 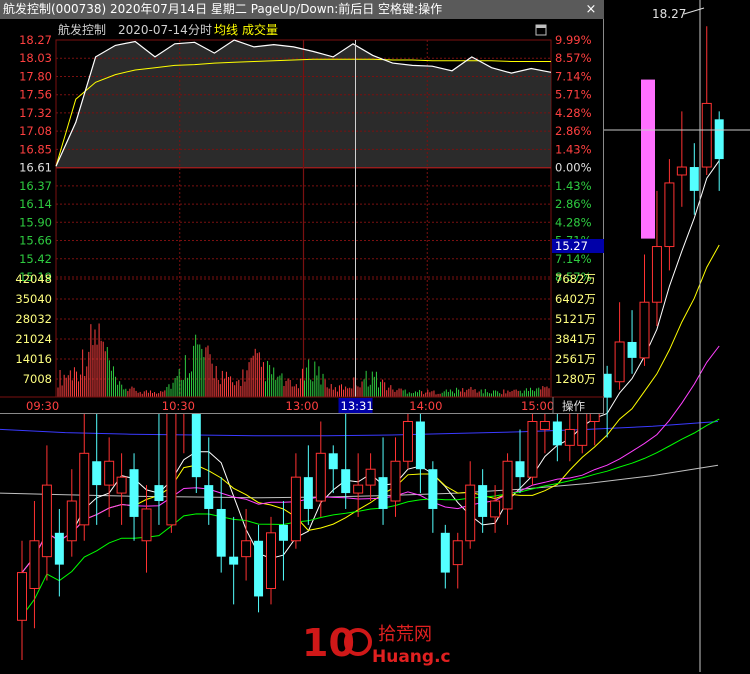 I want to click on legend-avg-line: 均线, so click(x=226, y=30).